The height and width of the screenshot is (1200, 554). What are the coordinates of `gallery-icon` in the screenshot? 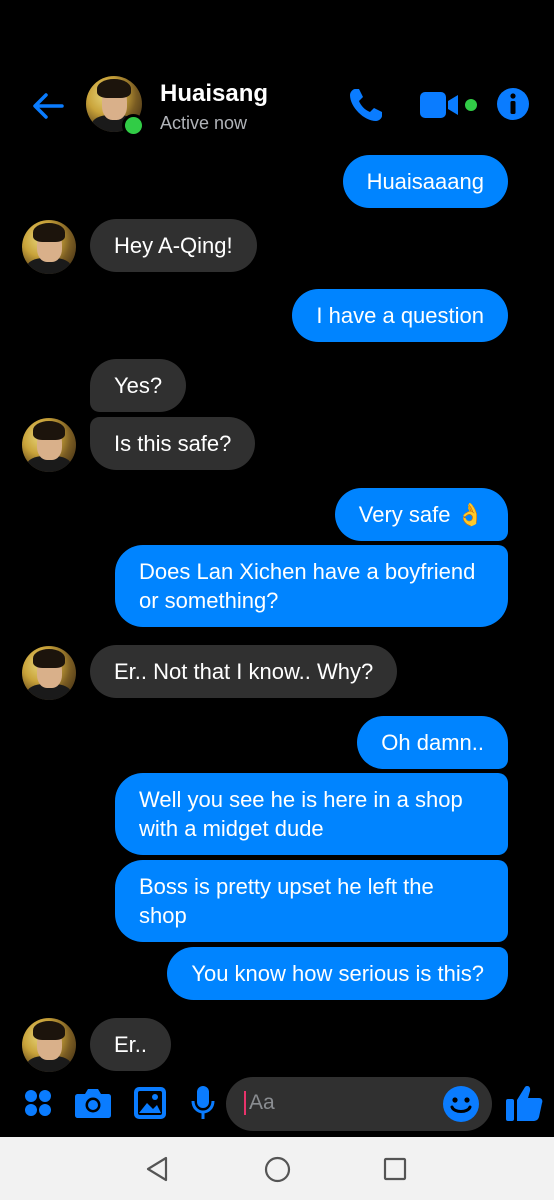 It's located at (150, 1103).